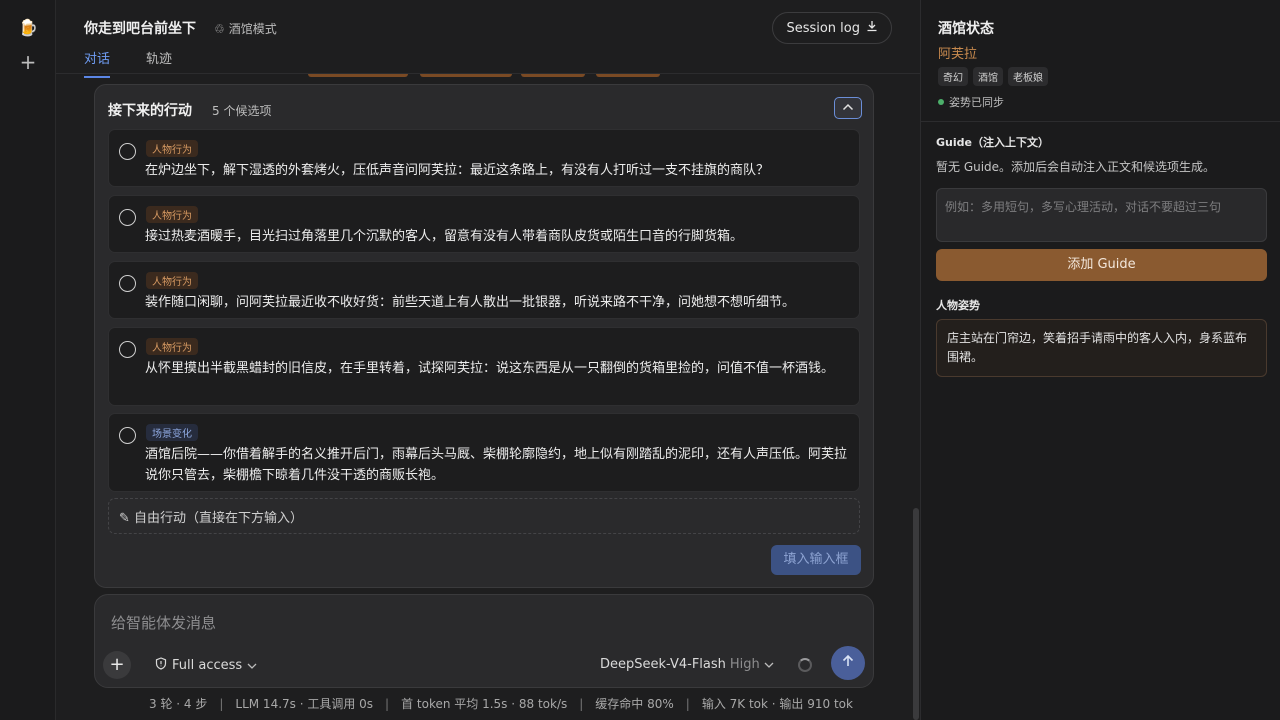 This screenshot has height=720, width=1280. Describe the element at coordinates (1076, 167) in the screenshot. I see `guide-empty-text: 暂无 Guide。添加后会自动注入正文和候选项生成。` at that location.